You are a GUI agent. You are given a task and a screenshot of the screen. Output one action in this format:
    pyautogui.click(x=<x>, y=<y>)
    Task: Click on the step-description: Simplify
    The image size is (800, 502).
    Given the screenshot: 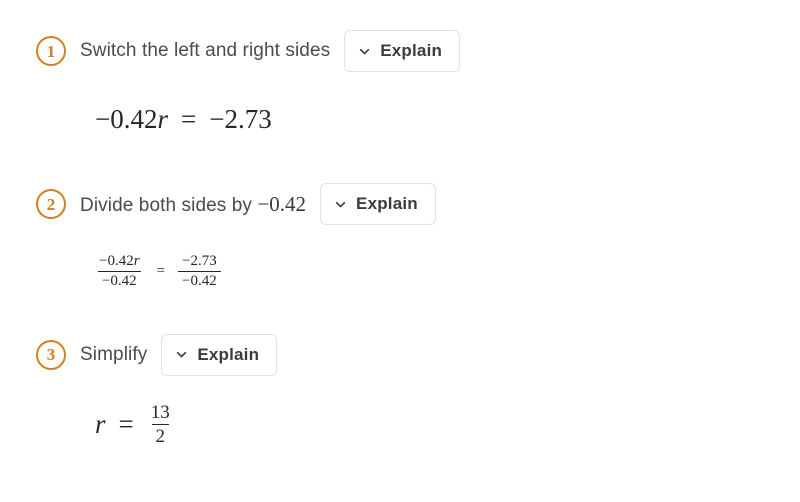 What is the action you would take?
    pyautogui.click(x=113, y=355)
    